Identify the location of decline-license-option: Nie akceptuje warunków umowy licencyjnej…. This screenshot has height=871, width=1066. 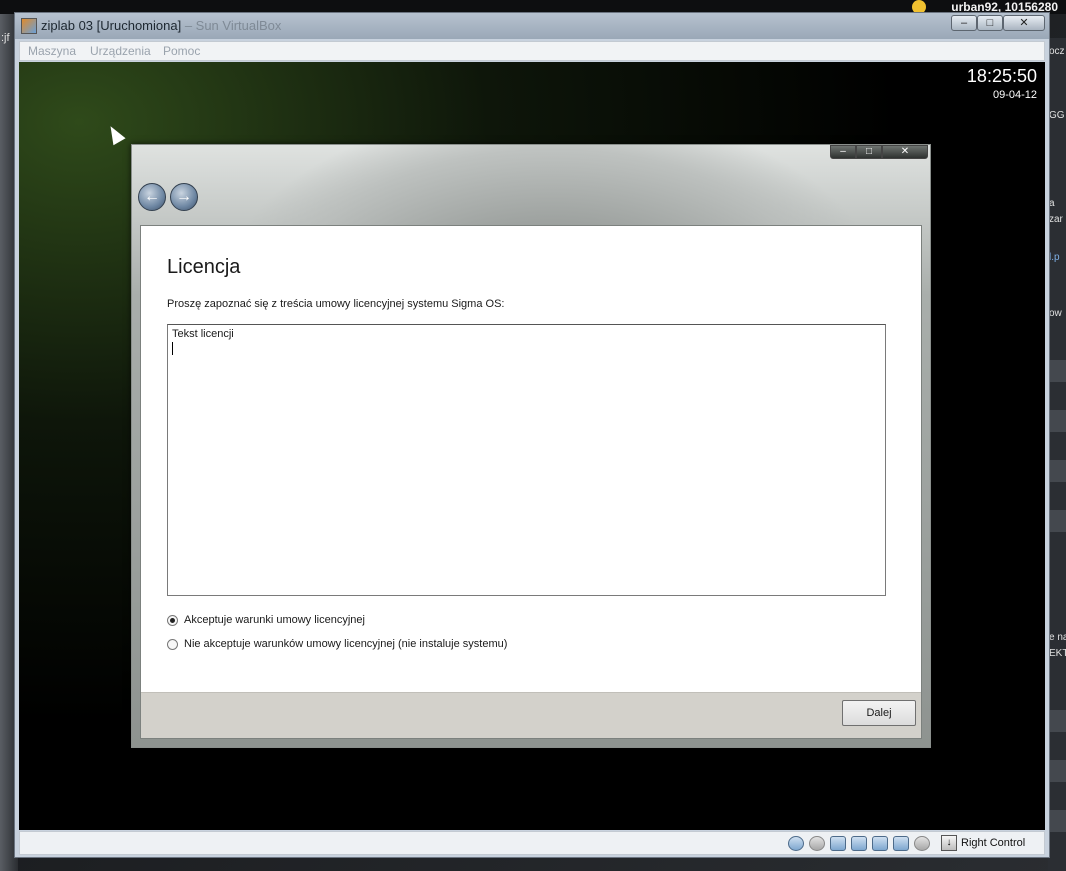
(337, 644).